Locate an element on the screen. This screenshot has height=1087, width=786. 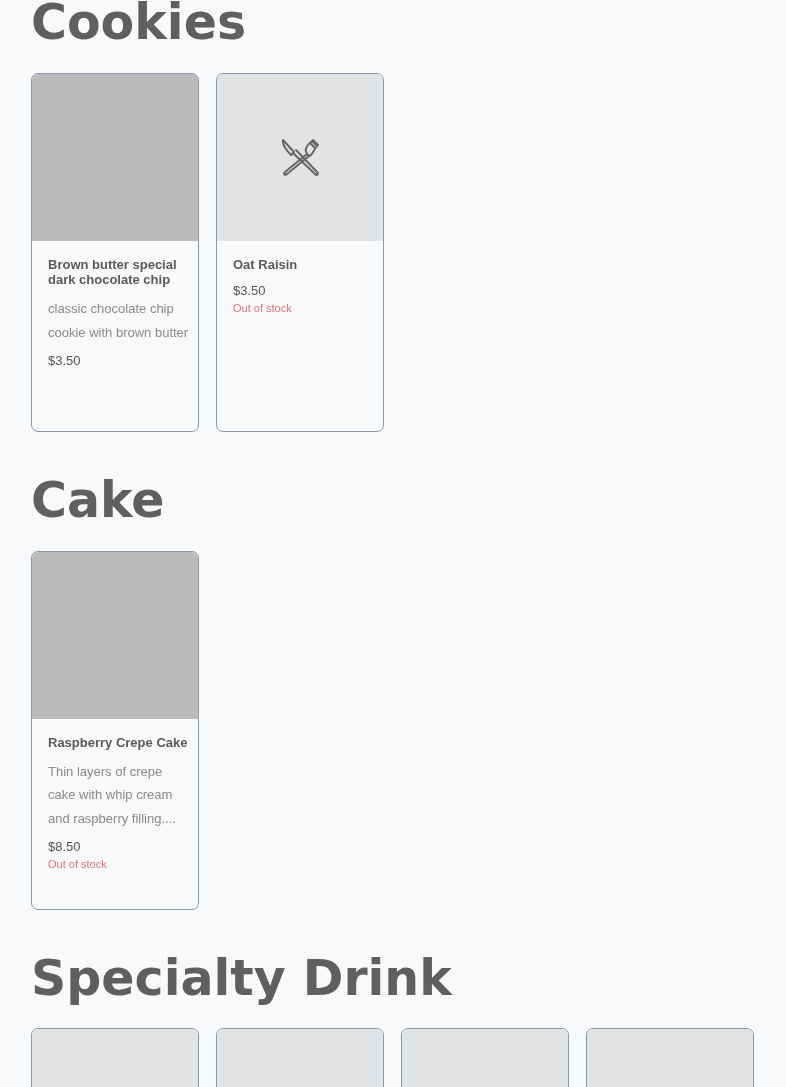
product-name: Raspberry Crepe Cake is located at coordinates (118, 742).